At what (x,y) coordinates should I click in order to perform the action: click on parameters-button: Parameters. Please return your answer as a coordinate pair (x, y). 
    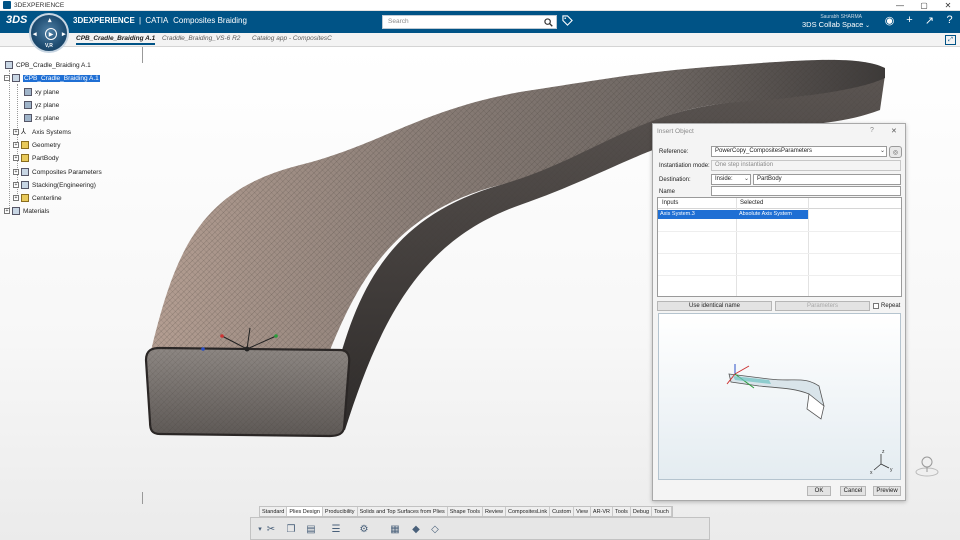
    Looking at the image, I should click on (822, 306).